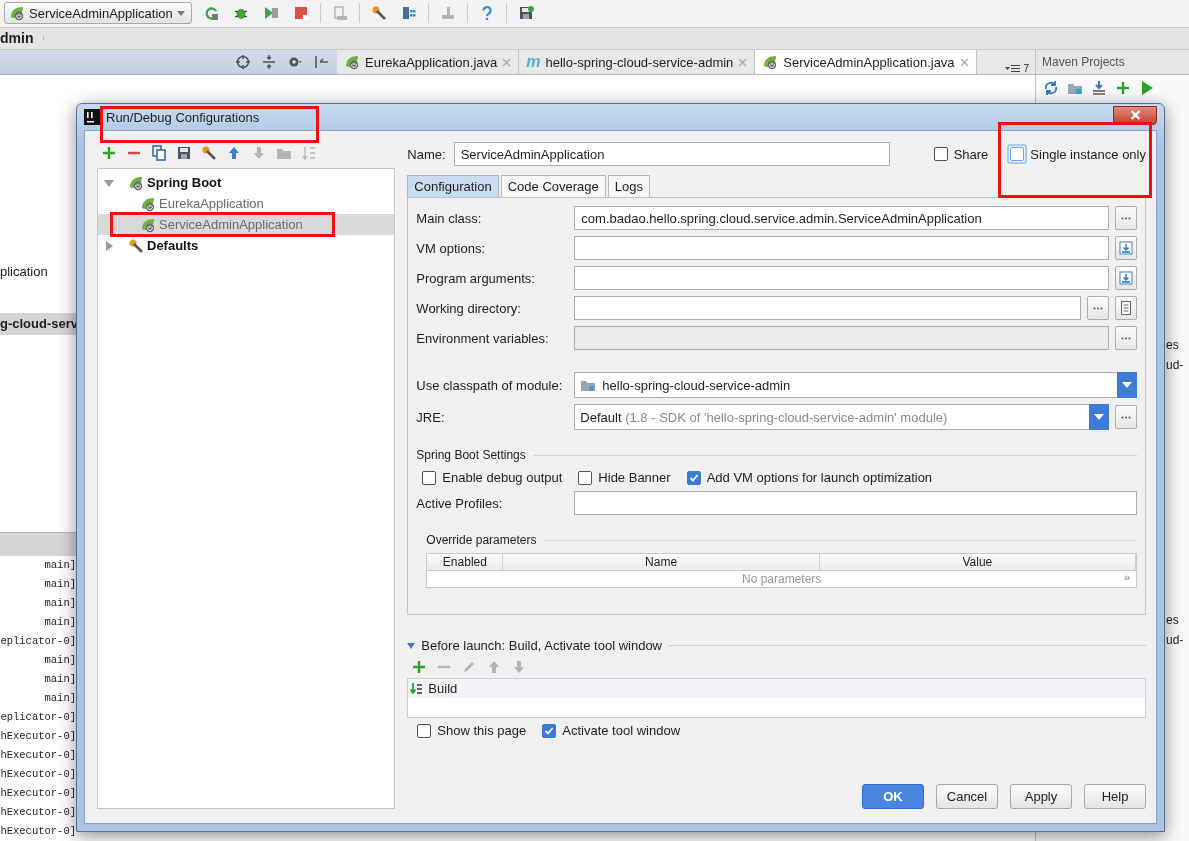 This screenshot has height=841, width=1189. Describe the element at coordinates (533, 62) in the screenshot. I see `maven-icon: m` at that location.